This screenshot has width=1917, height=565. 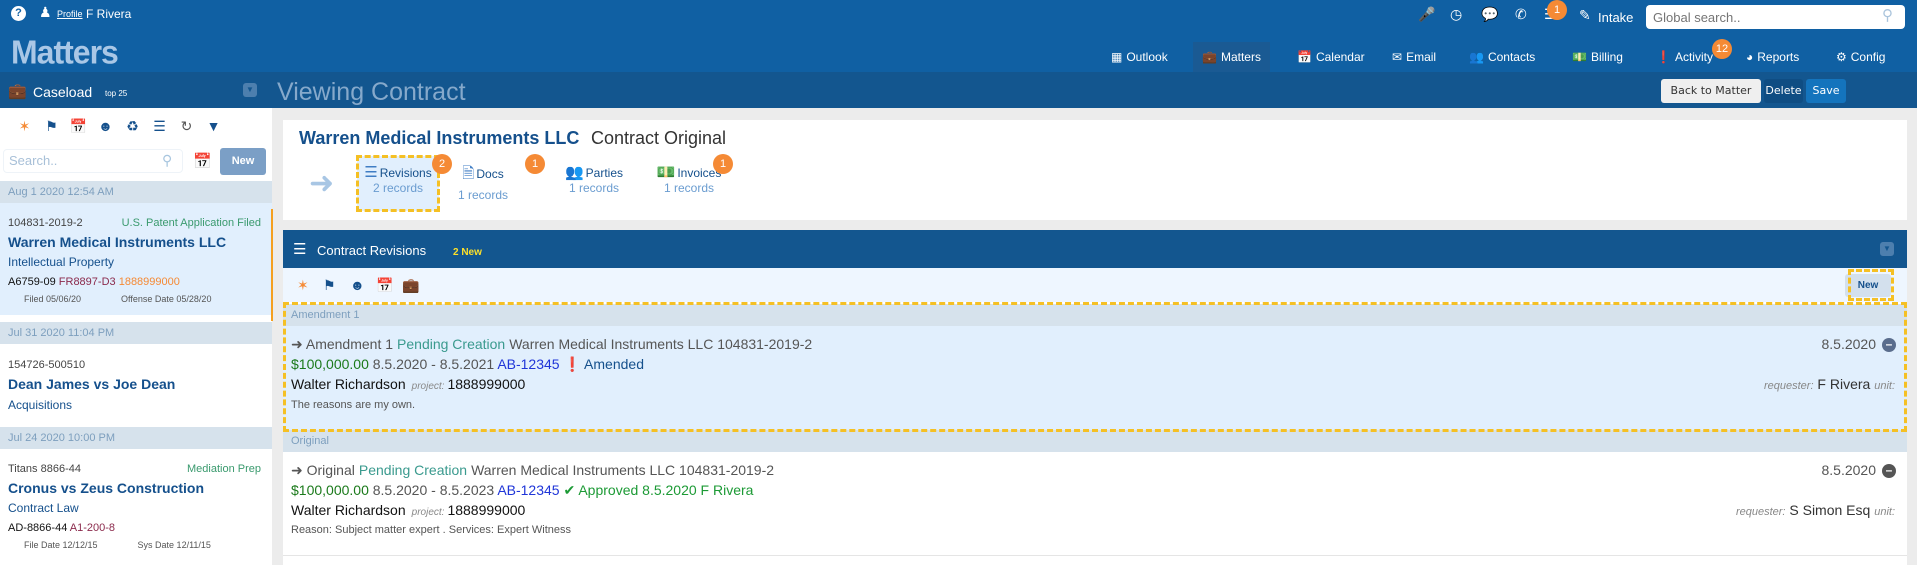 What do you see at coordinates (61, 262) in the screenshot?
I see `case-area: Intellectual Property` at bounding box center [61, 262].